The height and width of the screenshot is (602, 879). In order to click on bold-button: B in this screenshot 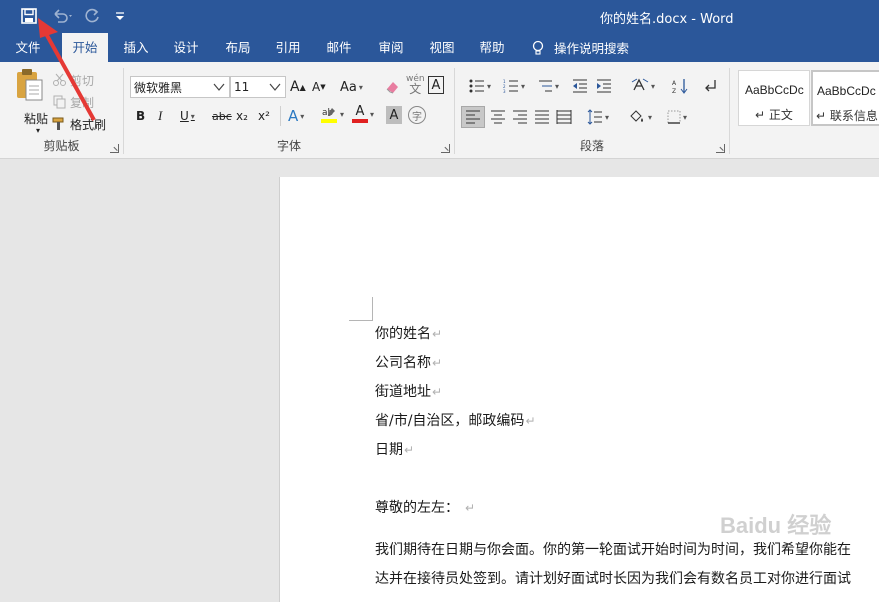, I will do `click(140, 116)`.